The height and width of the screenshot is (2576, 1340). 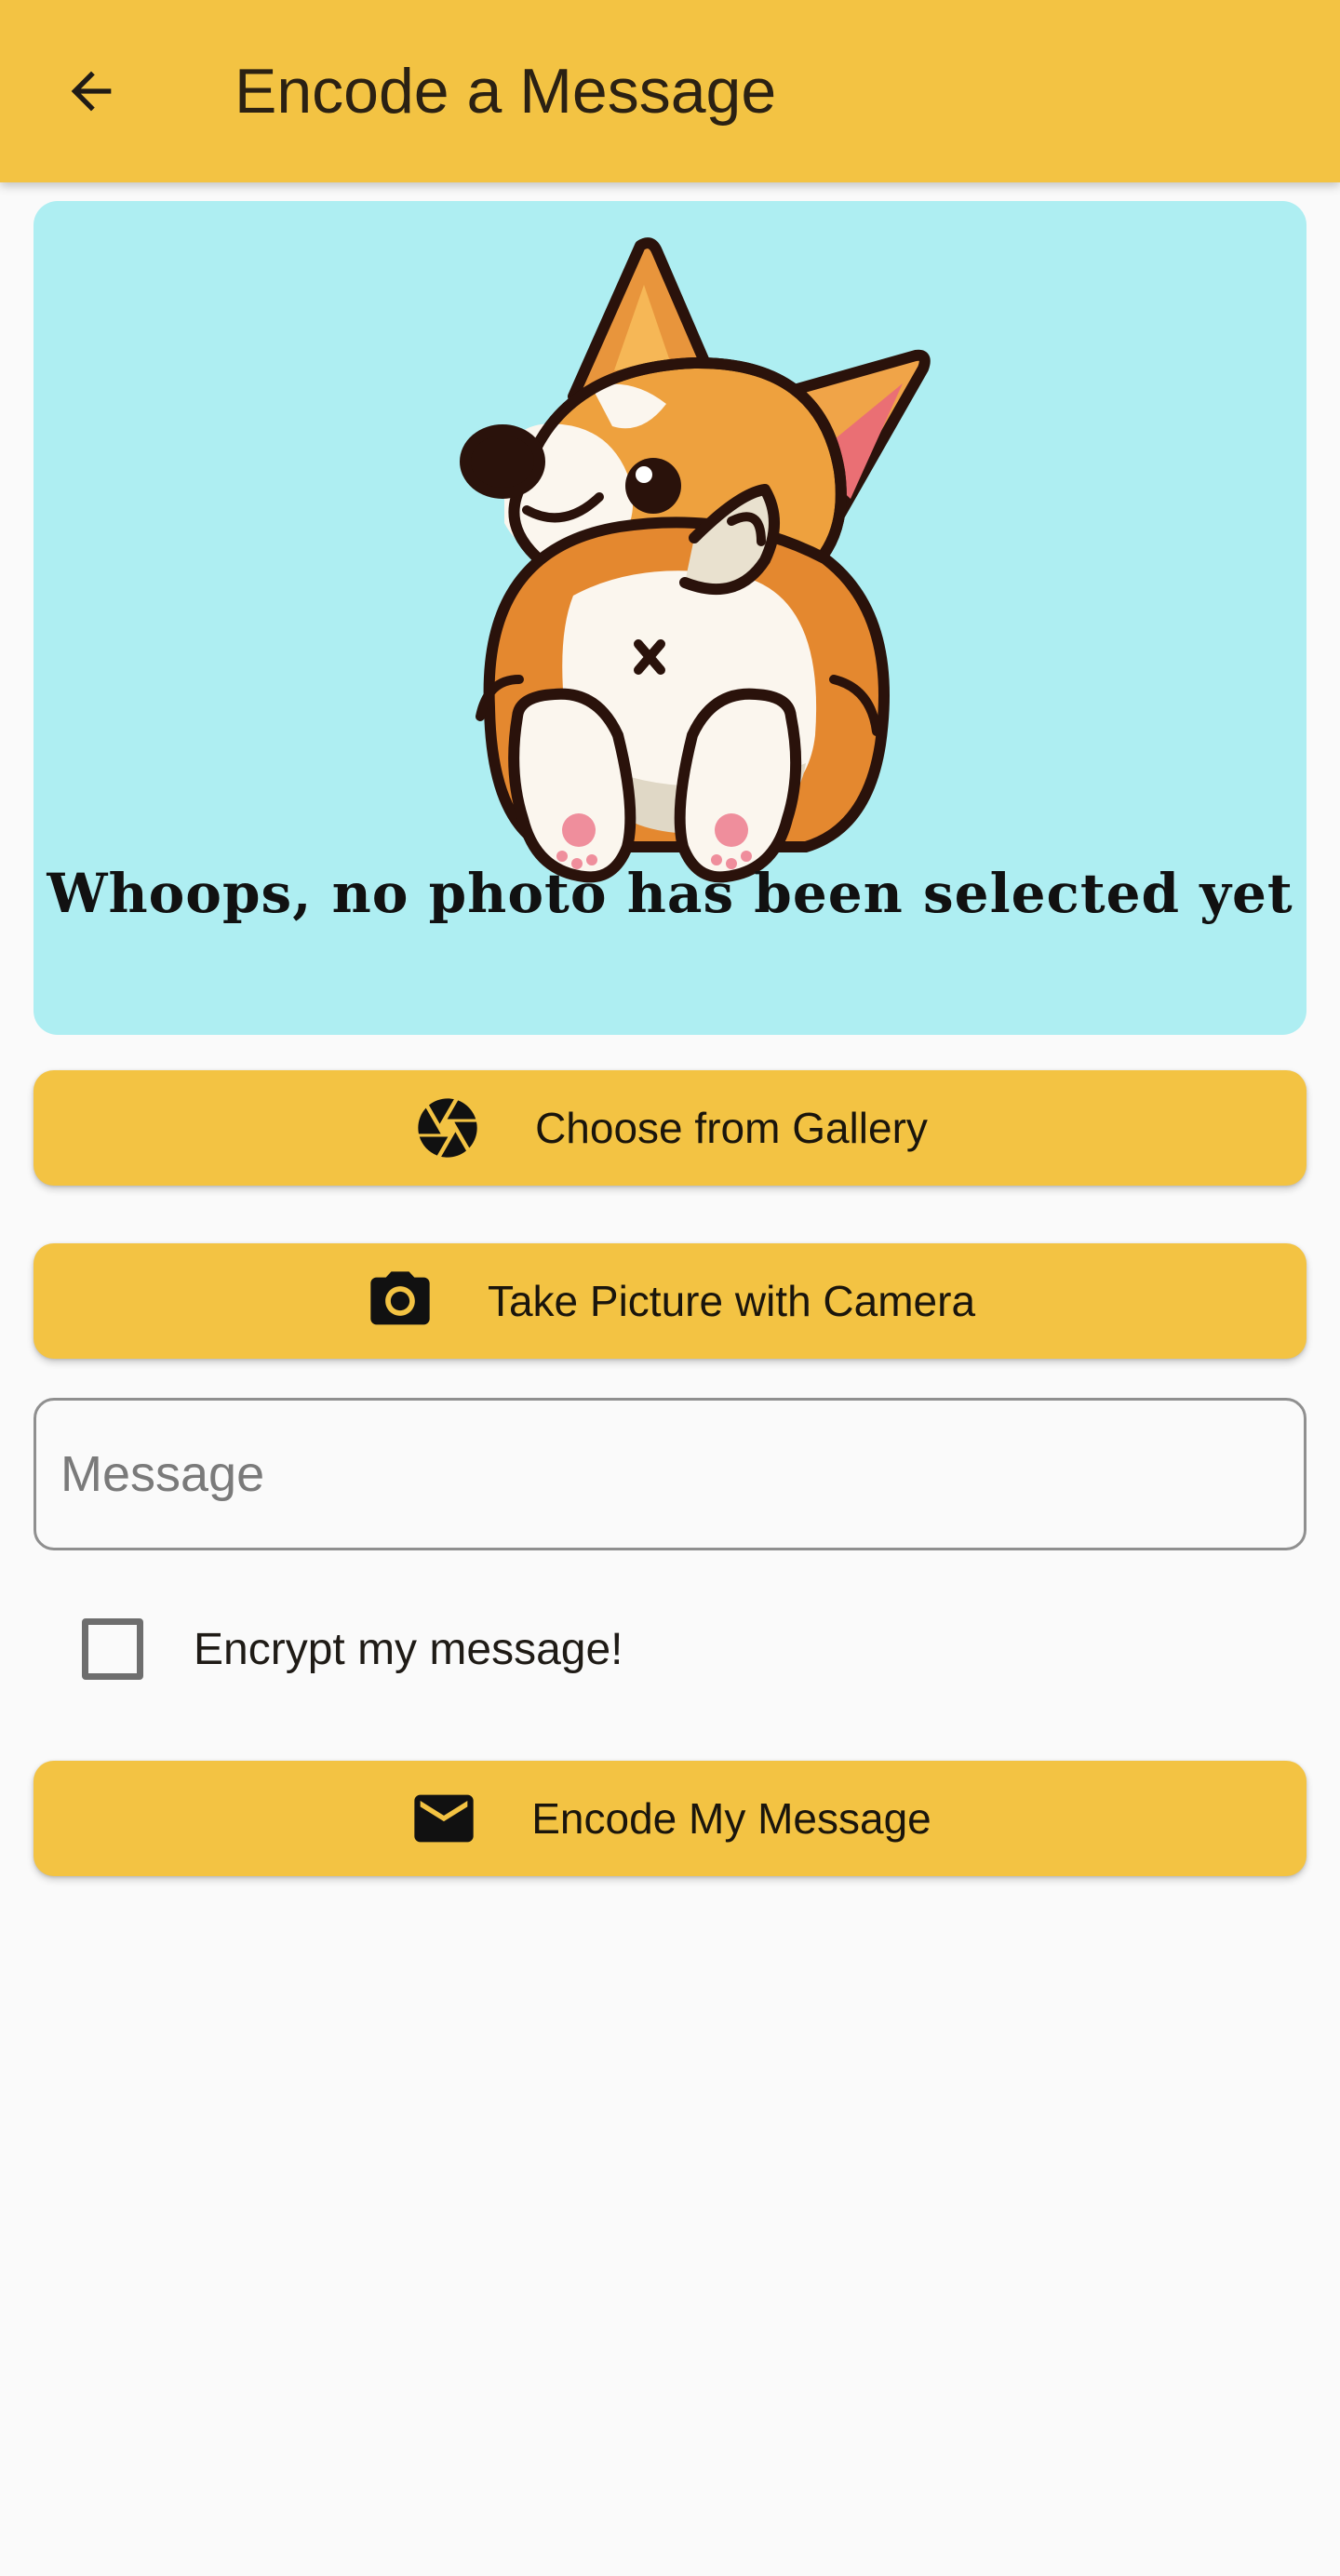 I want to click on app-bar: Encode a Message, so click(x=670, y=91).